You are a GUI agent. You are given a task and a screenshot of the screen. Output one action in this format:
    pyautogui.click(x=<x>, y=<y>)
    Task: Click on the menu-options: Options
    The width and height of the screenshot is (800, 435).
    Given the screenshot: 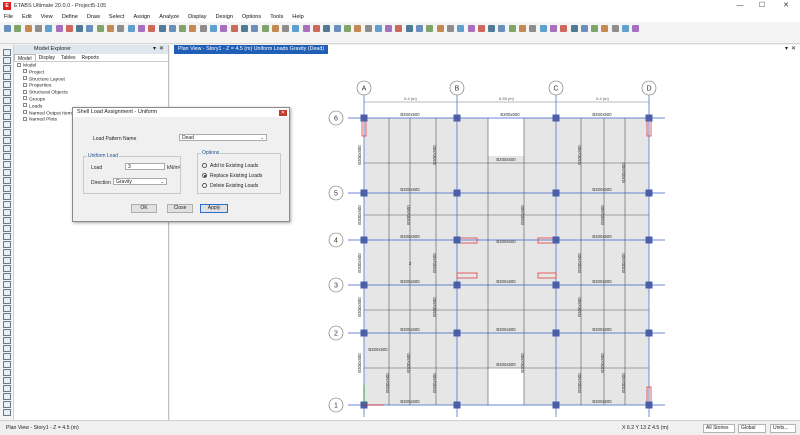 What is the action you would take?
    pyautogui.click(x=251, y=17)
    